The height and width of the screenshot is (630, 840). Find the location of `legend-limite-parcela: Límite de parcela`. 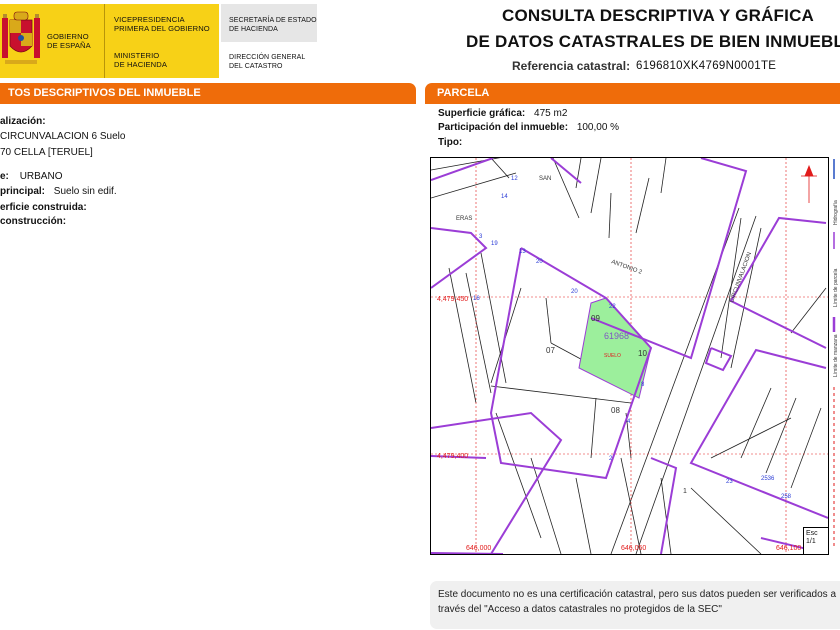

legend-limite-parcela: Límite de parcela is located at coordinates (836, 287).